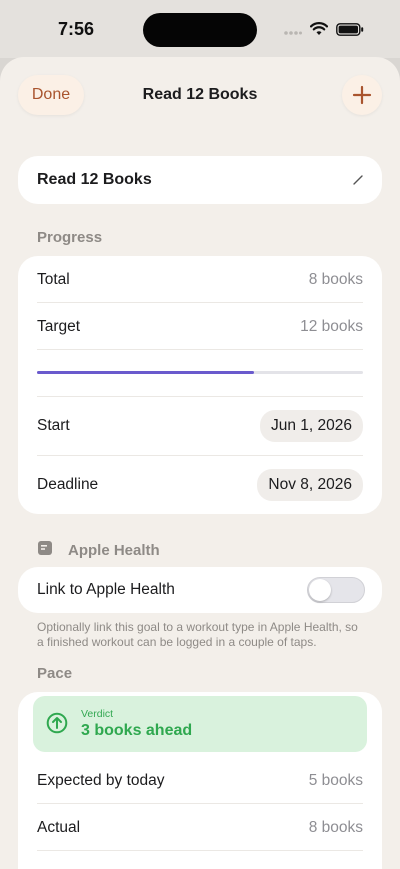 This screenshot has height=869, width=400. I want to click on health-app-icon, so click(45, 550).